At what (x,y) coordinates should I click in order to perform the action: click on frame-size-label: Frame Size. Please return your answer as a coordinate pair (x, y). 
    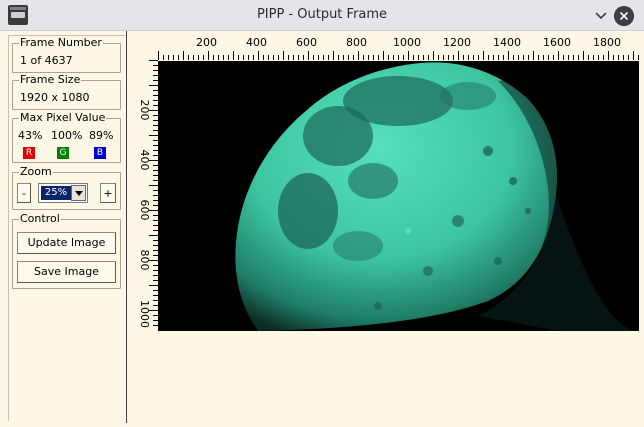
    Looking at the image, I should click on (50, 80).